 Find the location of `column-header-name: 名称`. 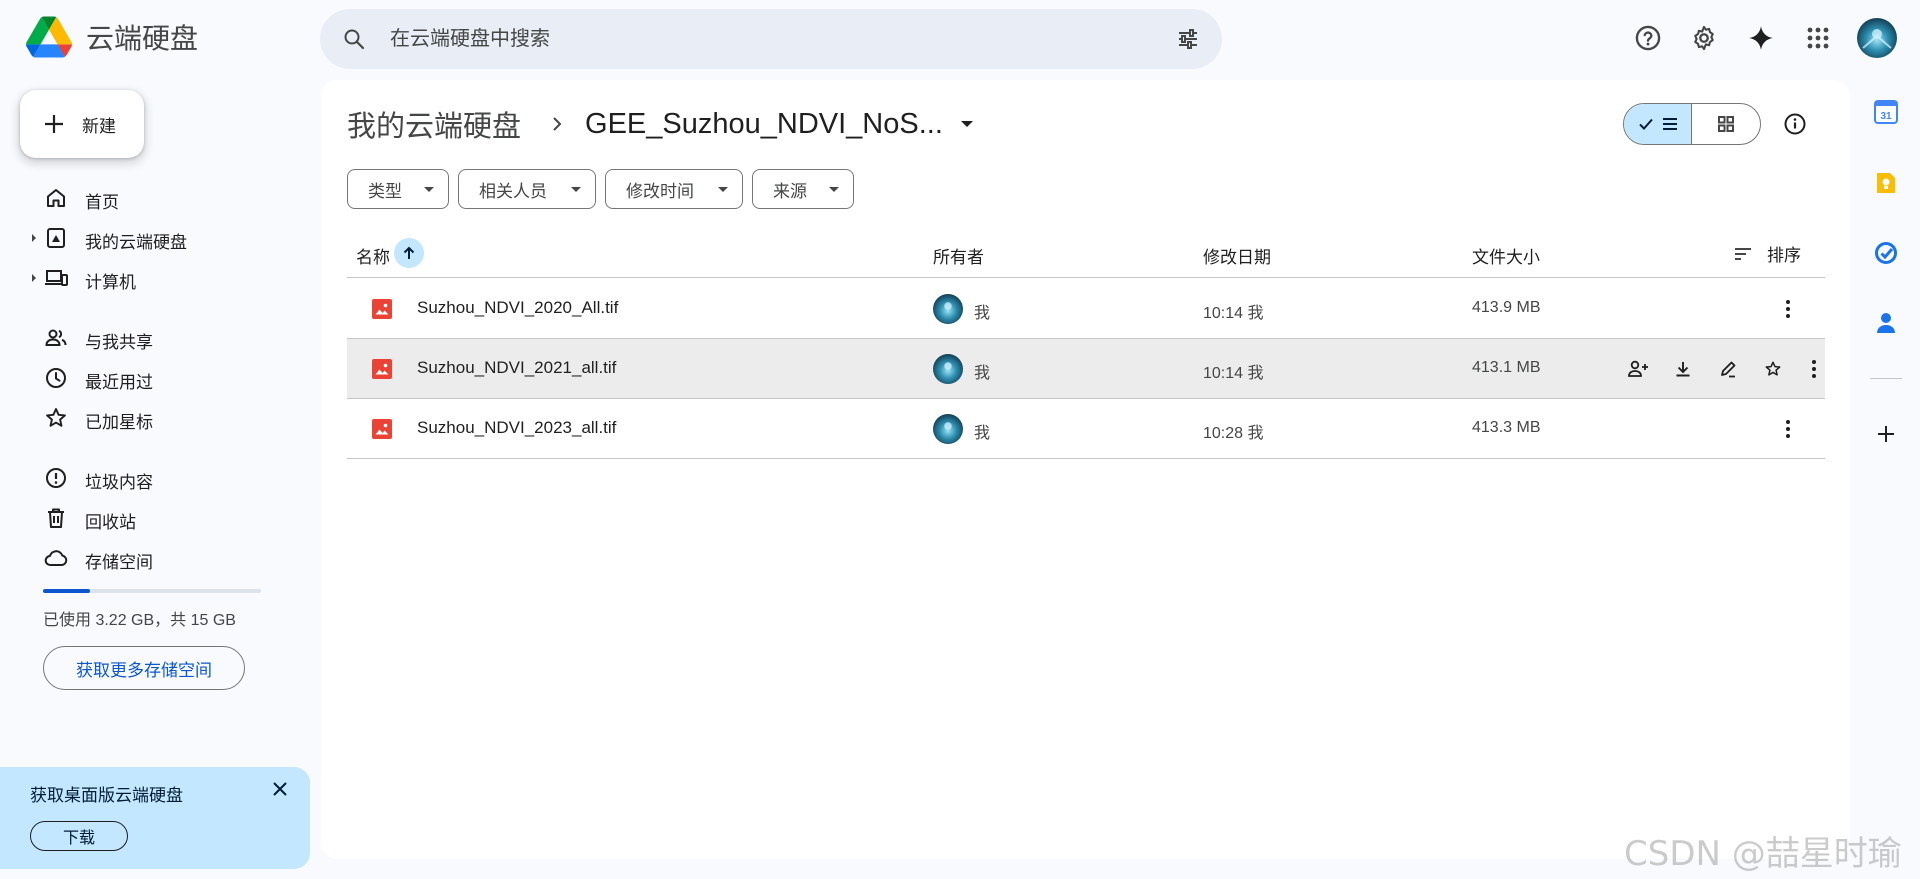

column-header-name: 名称 is located at coordinates (373, 255).